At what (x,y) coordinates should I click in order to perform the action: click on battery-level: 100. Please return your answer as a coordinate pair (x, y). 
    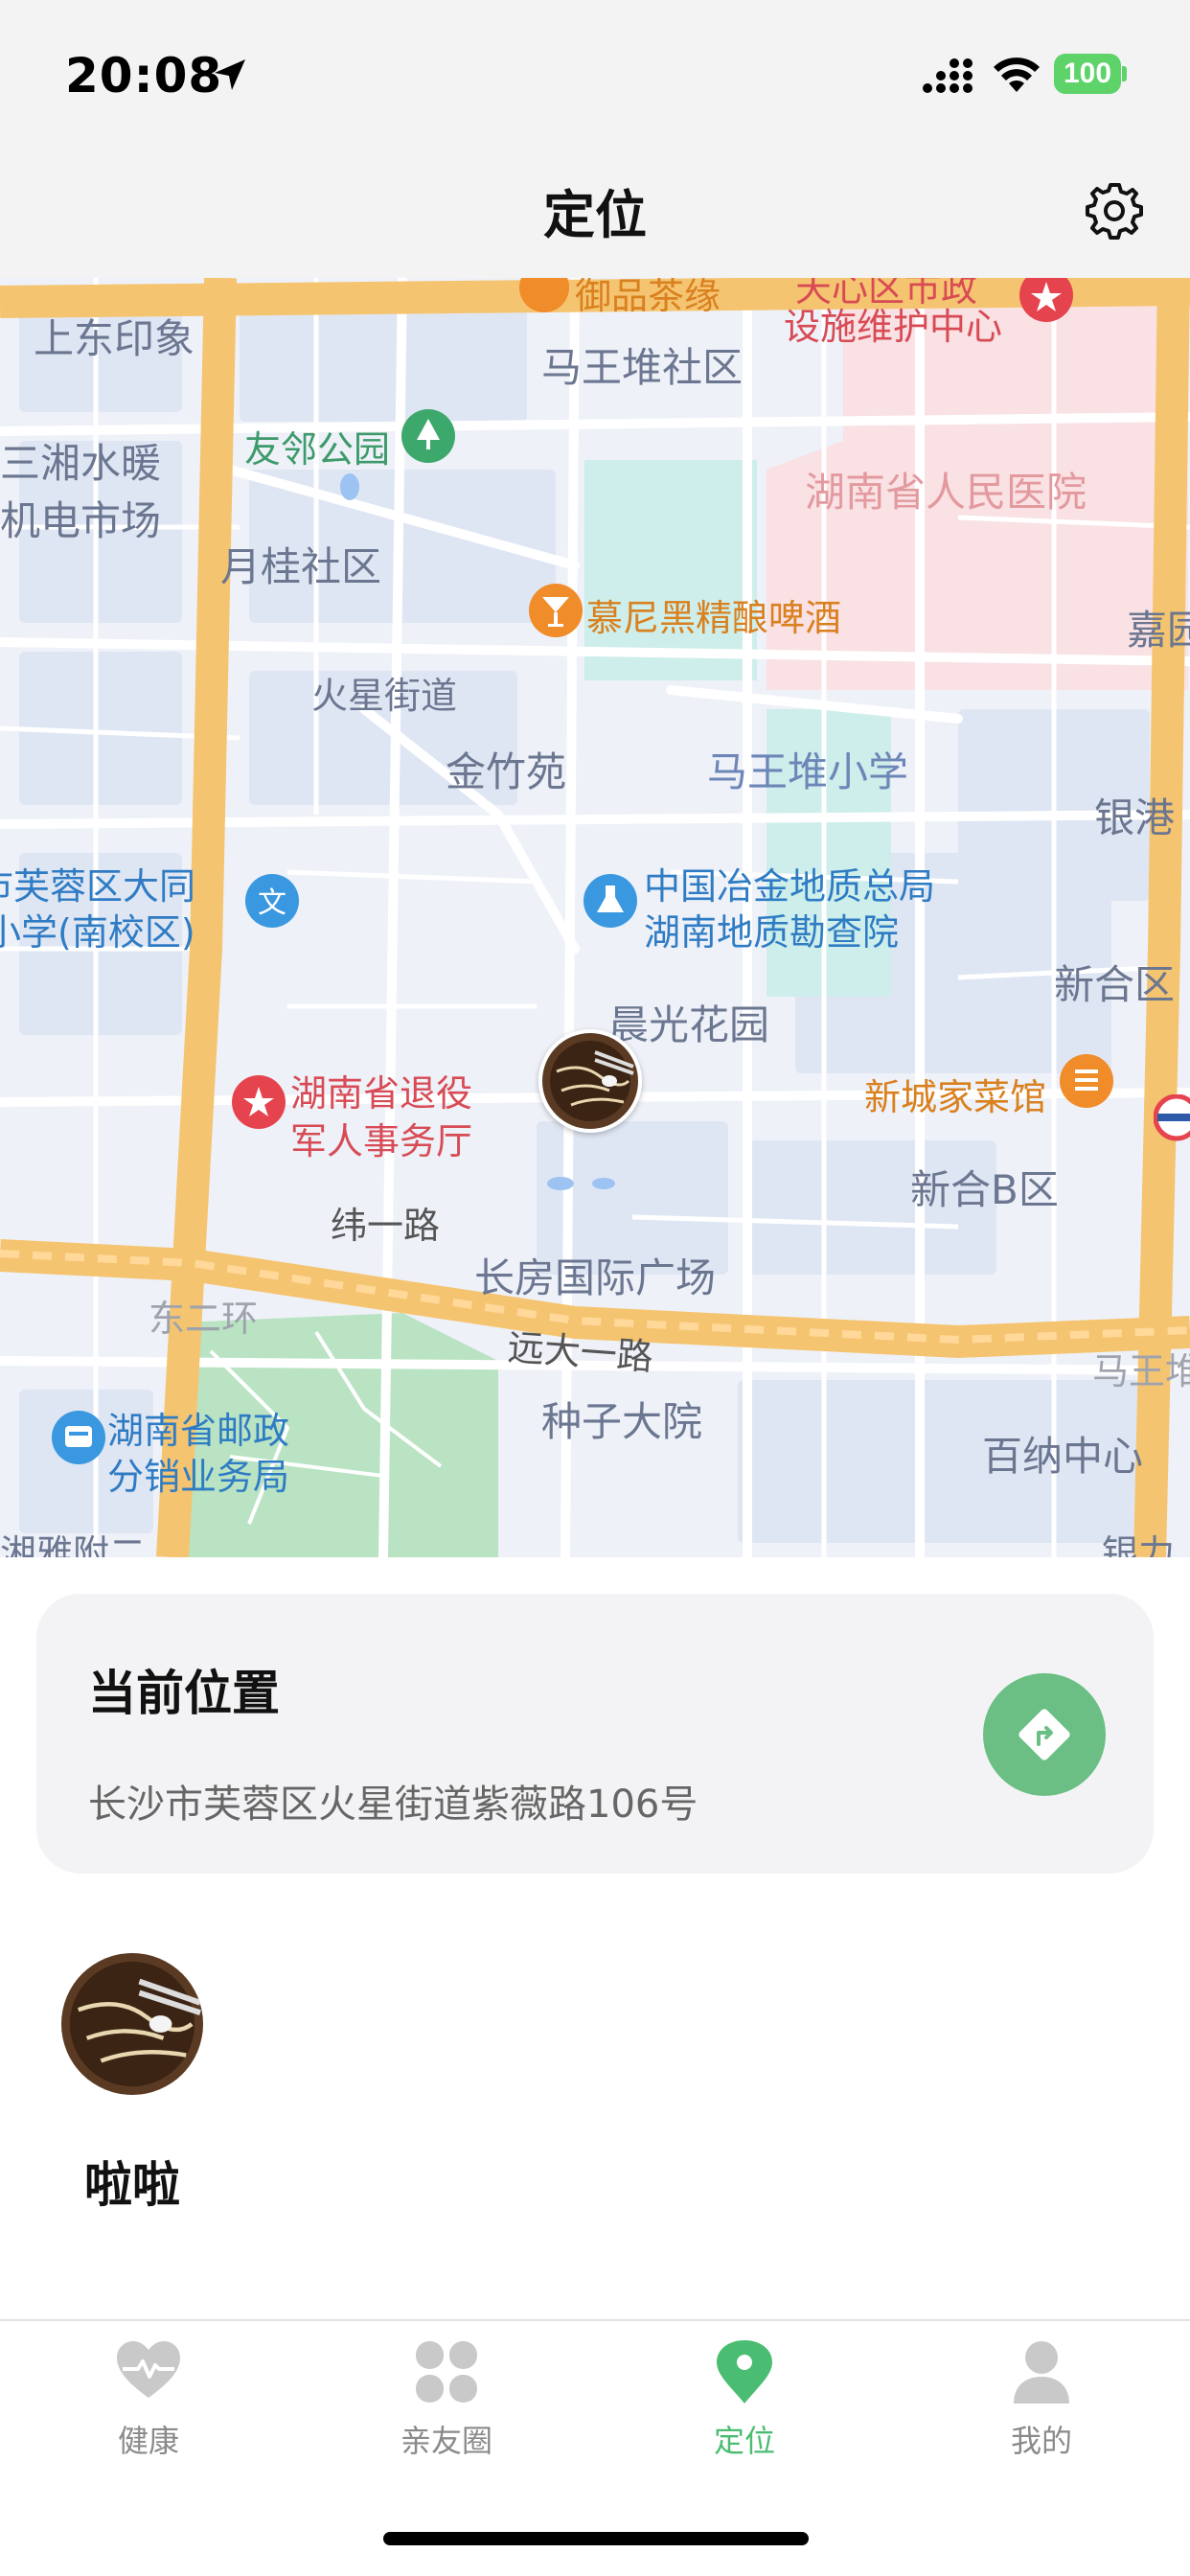
    Looking at the image, I should click on (1088, 74).